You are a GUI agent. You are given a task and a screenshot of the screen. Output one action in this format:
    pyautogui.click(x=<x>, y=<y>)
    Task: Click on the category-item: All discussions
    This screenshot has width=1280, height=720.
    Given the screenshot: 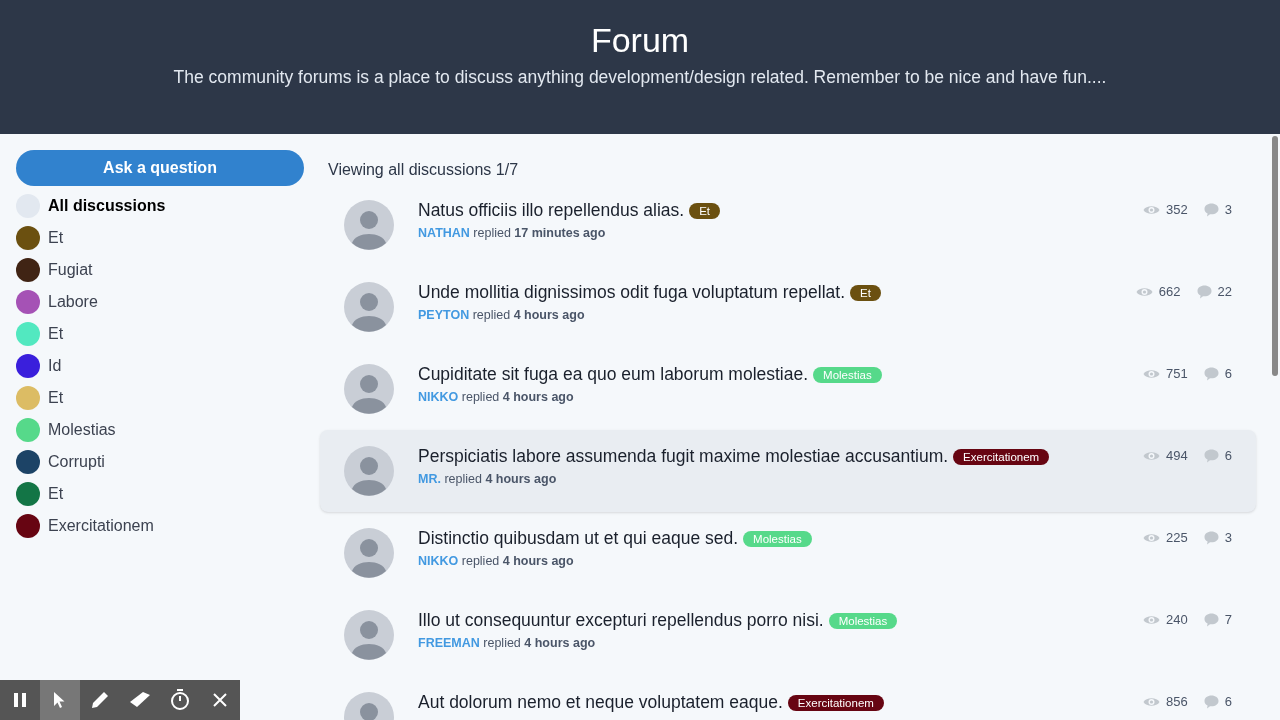 What is the action you would take?
    pyautogui.click(x=160, y=206)
    